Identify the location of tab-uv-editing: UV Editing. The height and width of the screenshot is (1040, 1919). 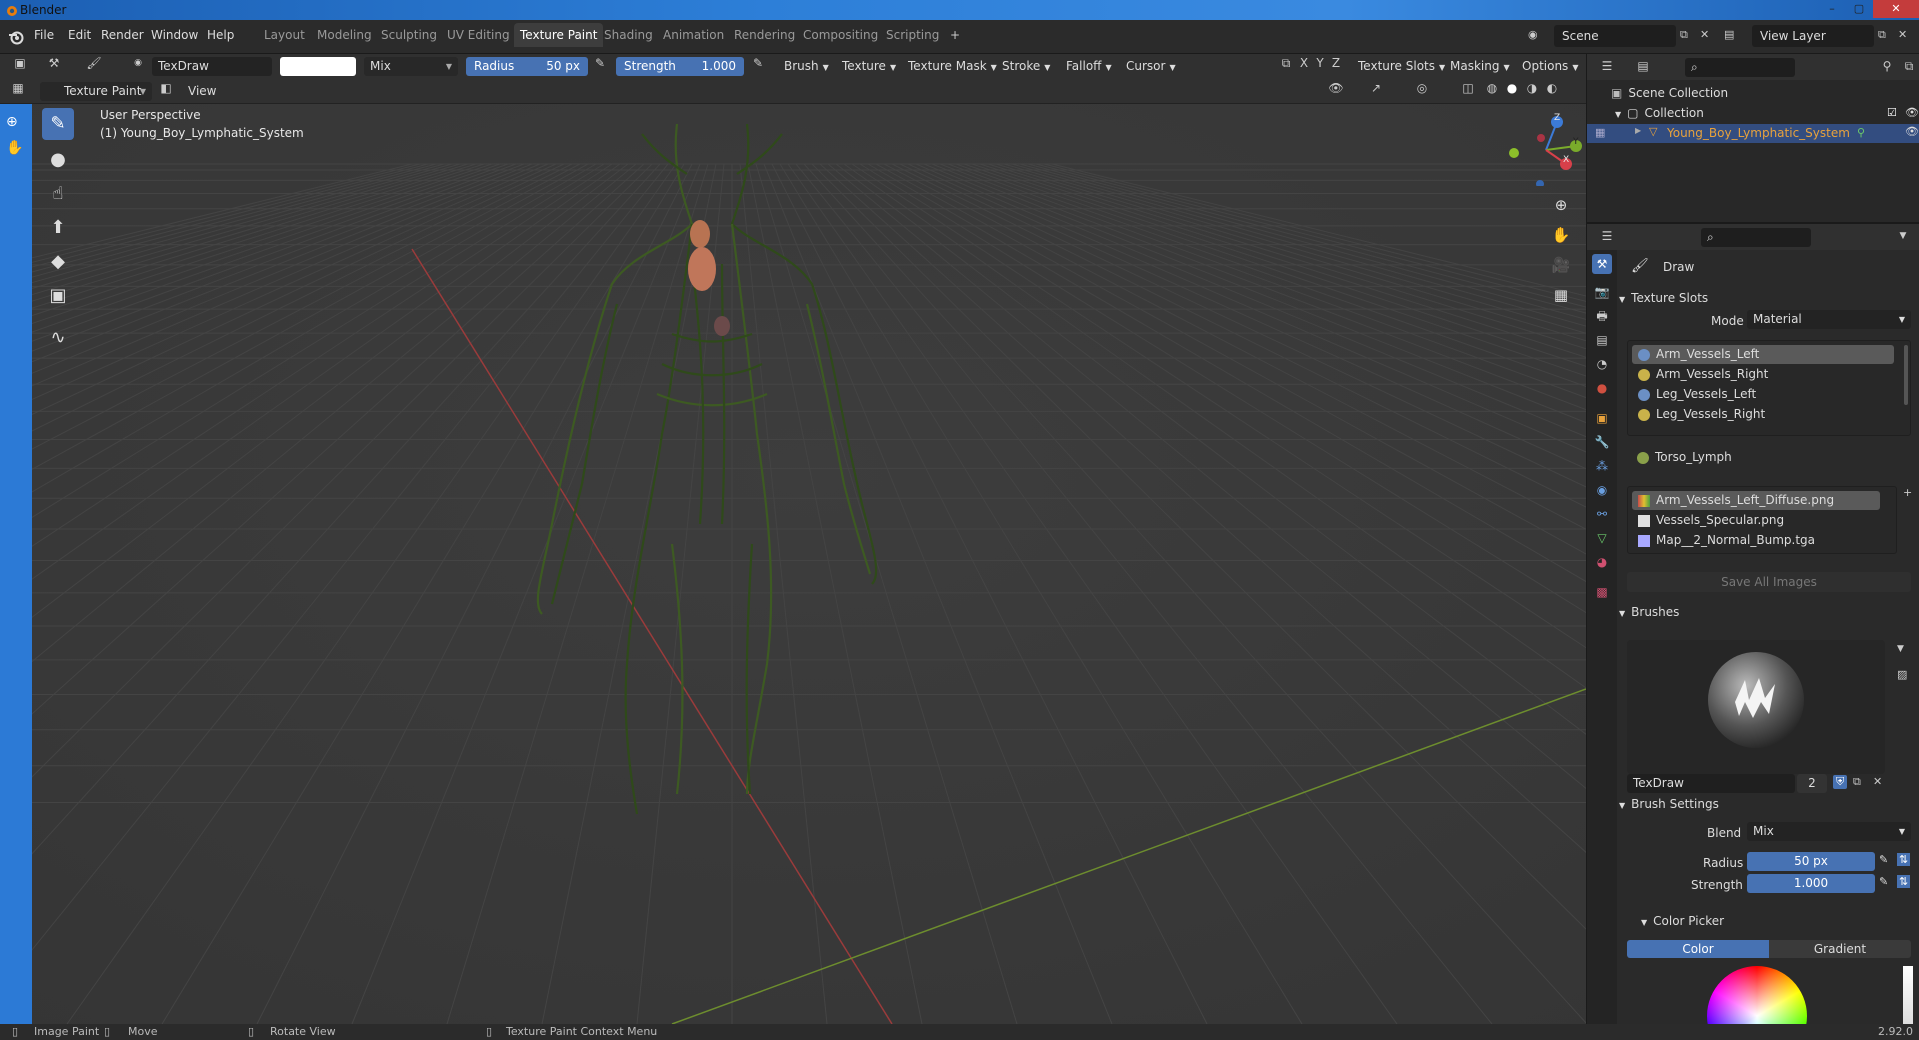
(478, 35).